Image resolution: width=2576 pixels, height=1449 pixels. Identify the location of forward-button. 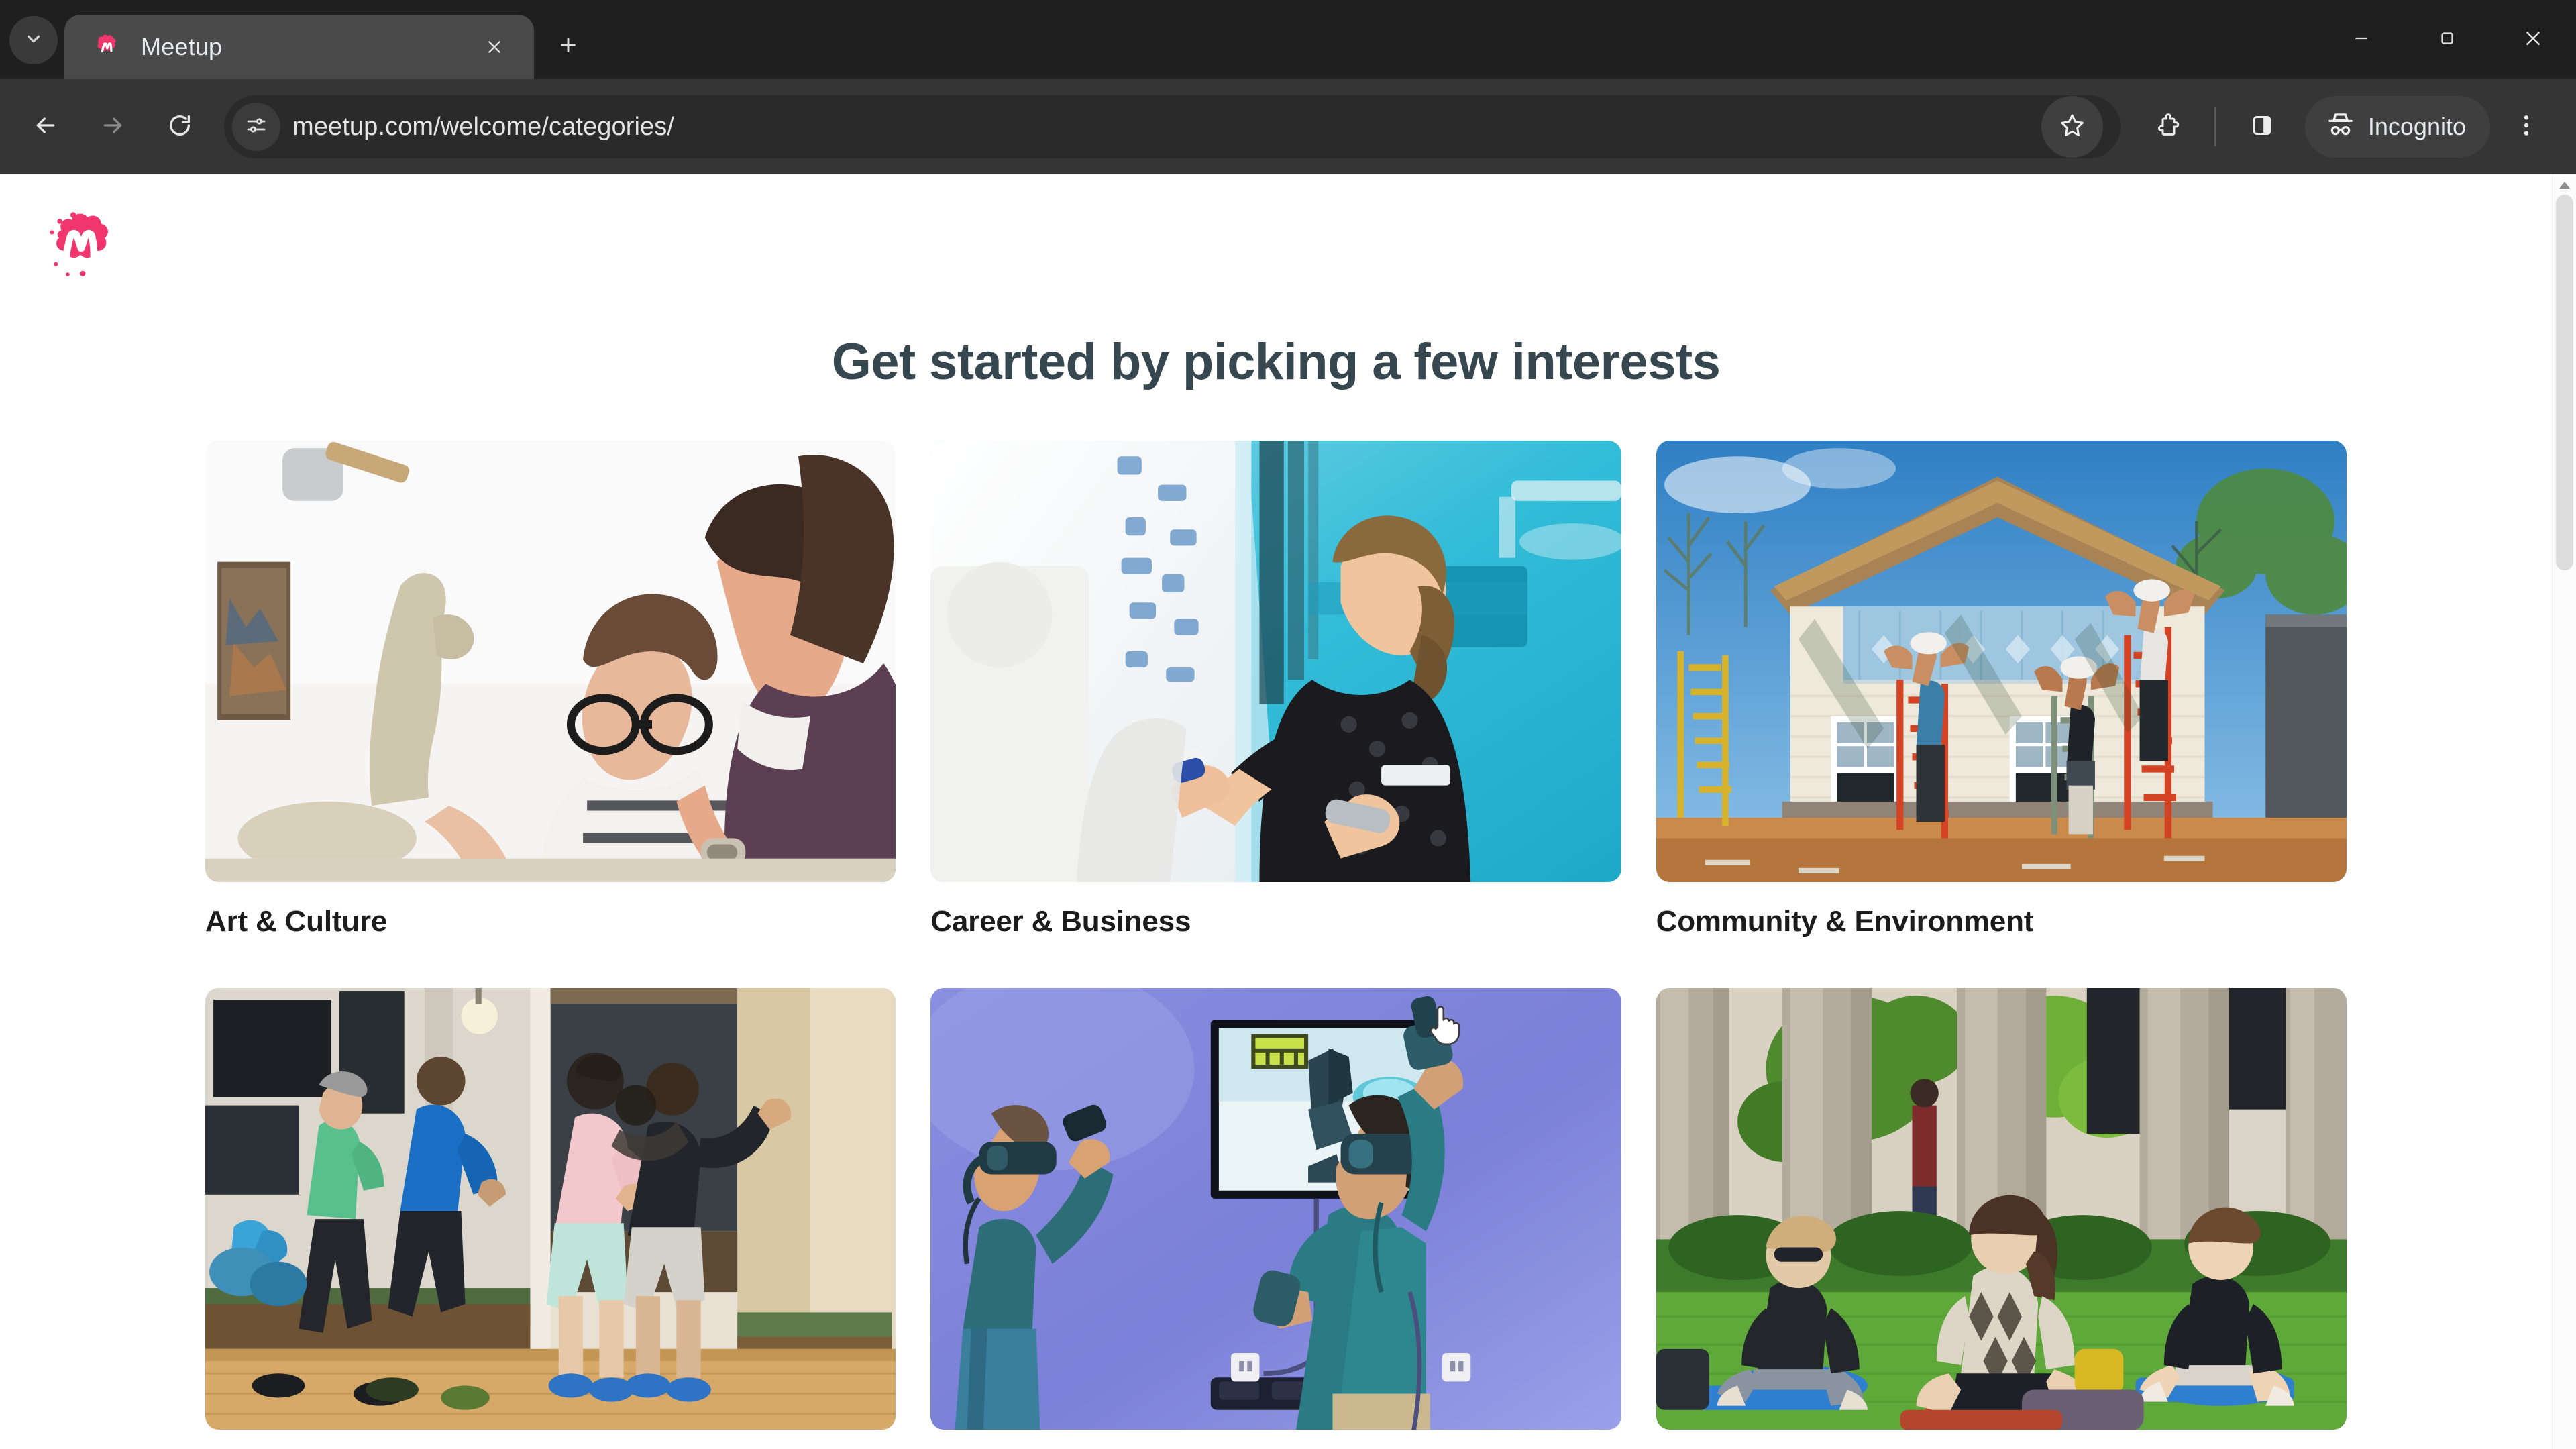
(113, 127).